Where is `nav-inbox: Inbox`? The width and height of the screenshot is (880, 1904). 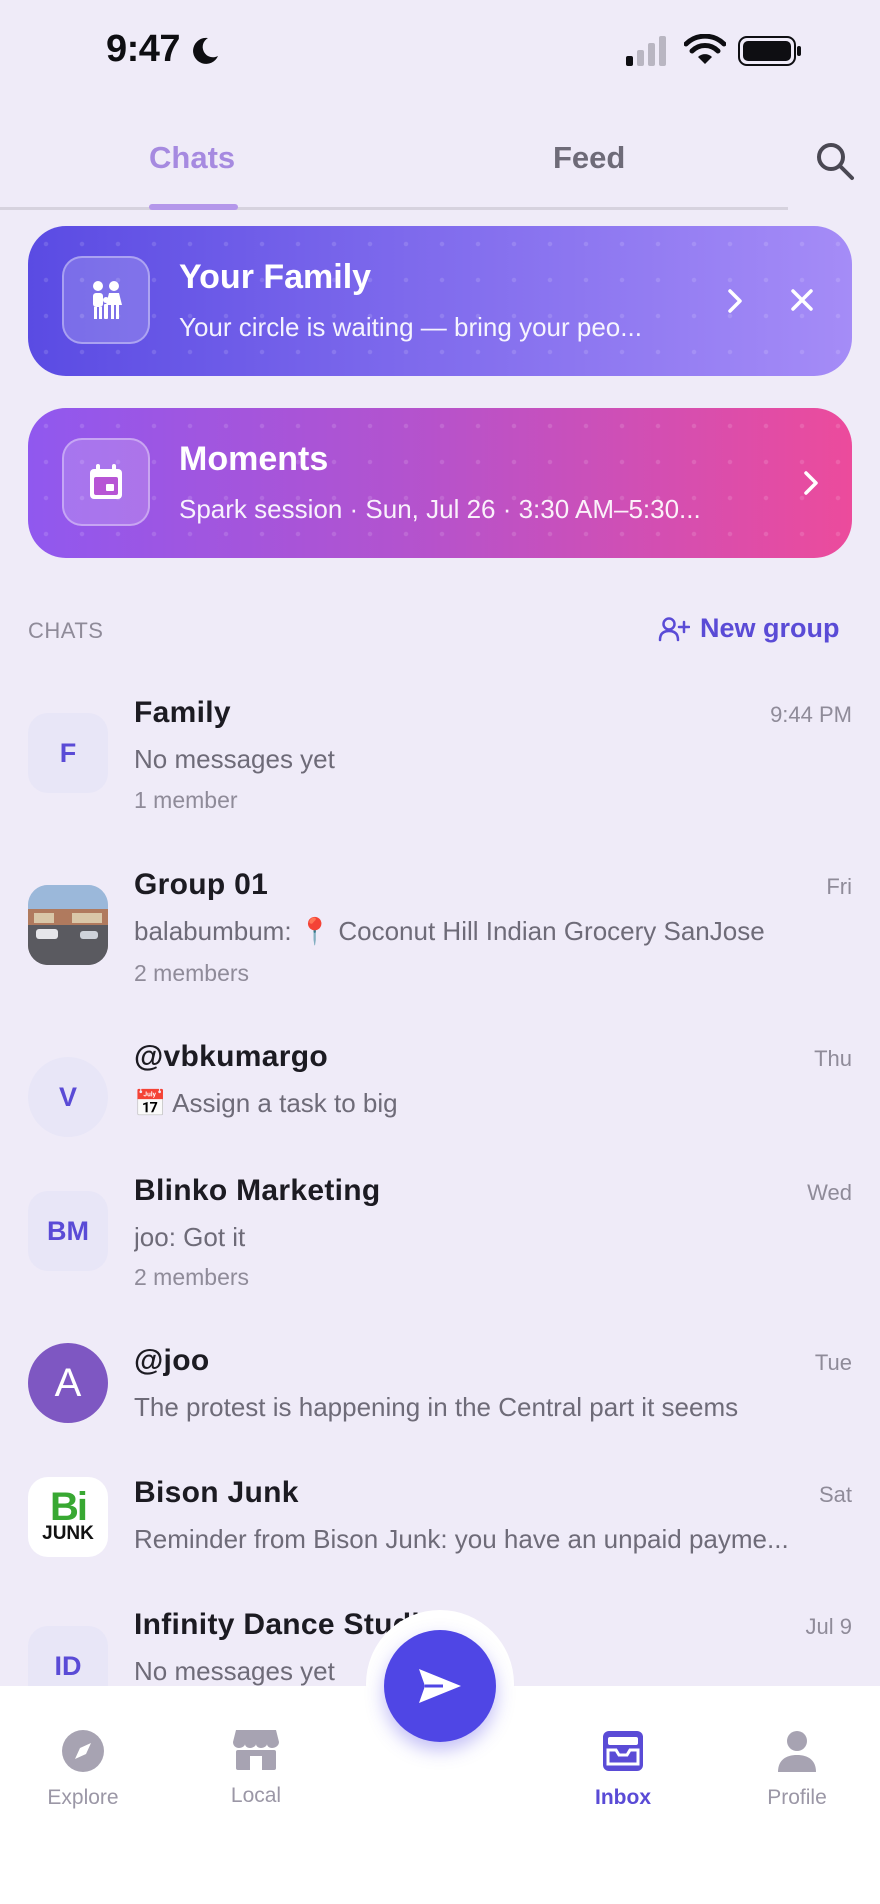
nav-inbox: Inbox is located at coordinates (623, 1769).